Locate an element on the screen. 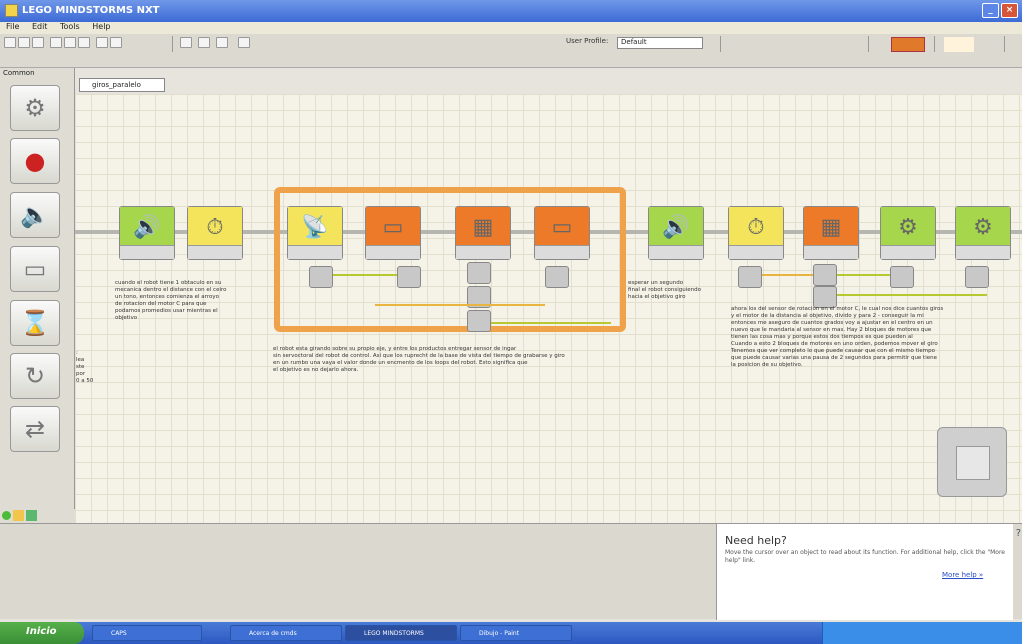 Image resolution: width=1022 pixels, height=644 pixels. compare-block: ▦ is located at coordinates (483, 233).